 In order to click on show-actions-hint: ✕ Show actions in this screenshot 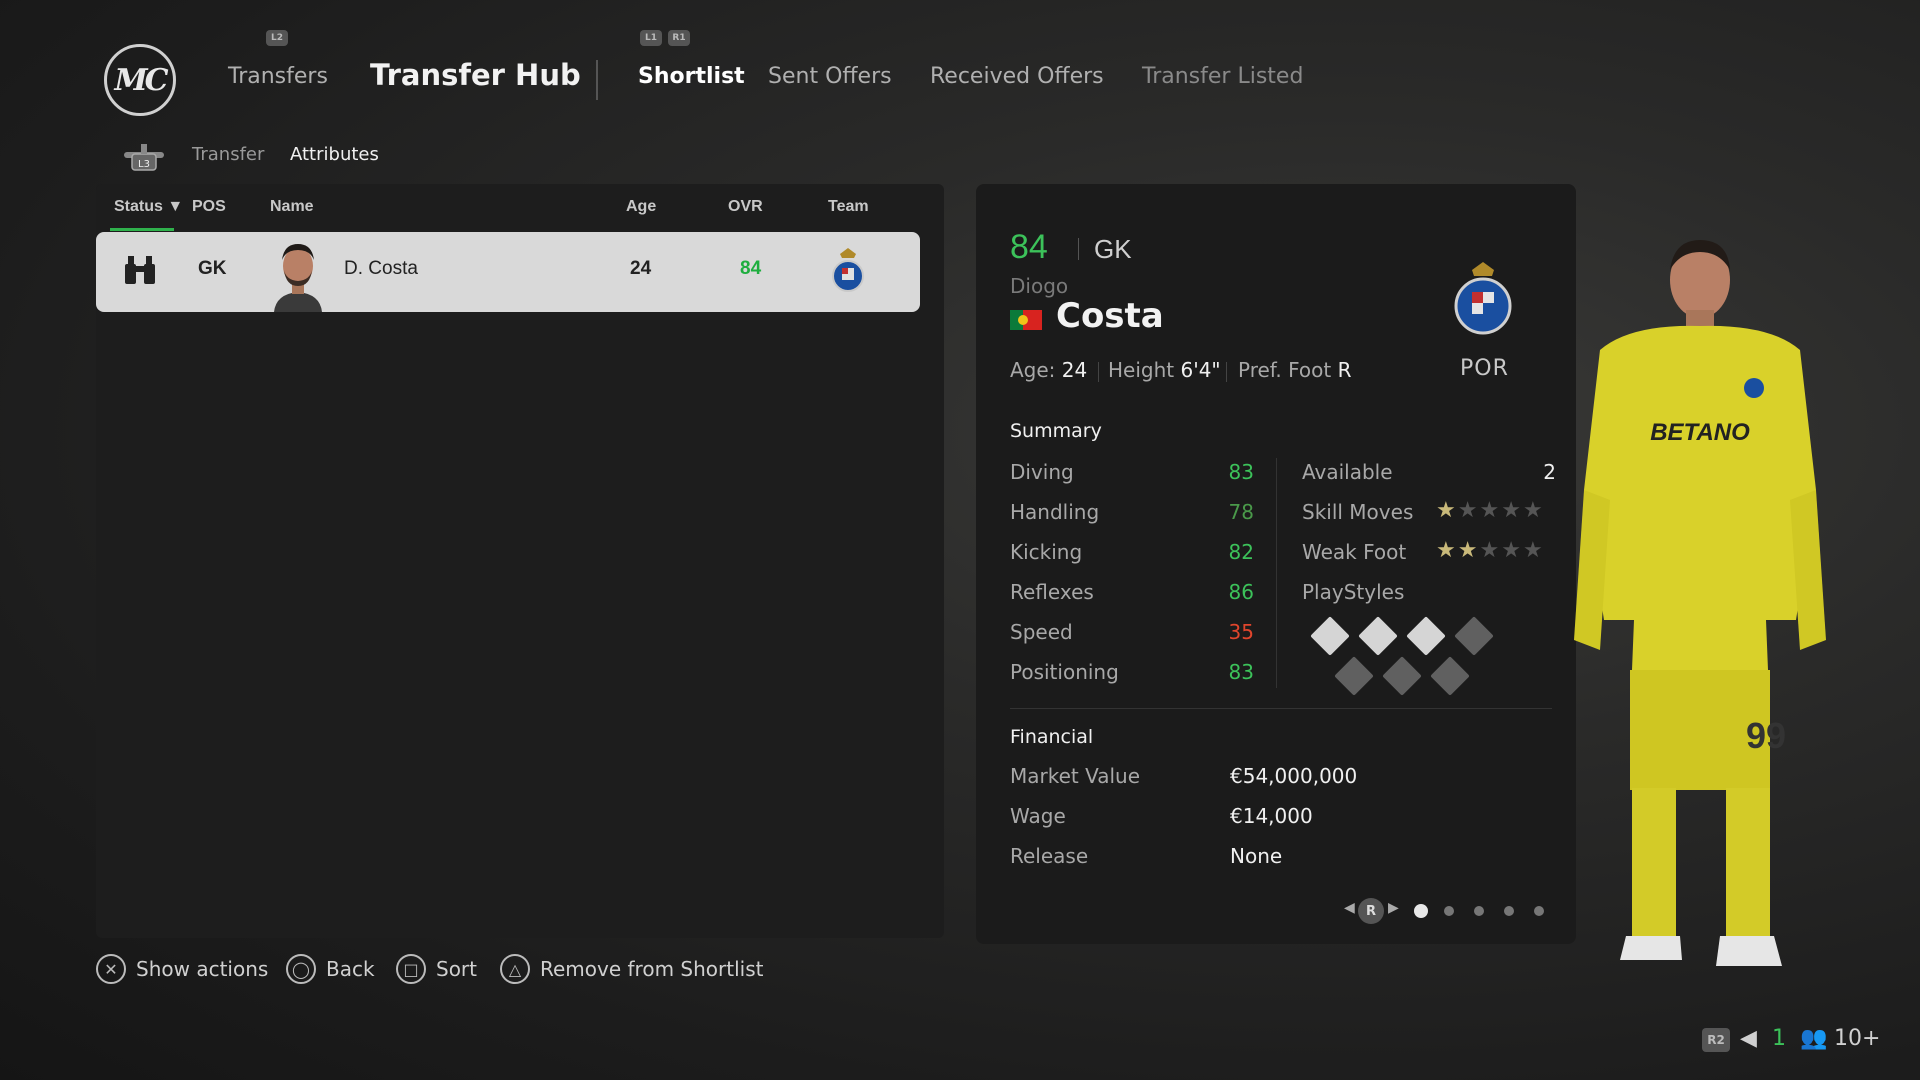, I will do `click(182, 969)`.